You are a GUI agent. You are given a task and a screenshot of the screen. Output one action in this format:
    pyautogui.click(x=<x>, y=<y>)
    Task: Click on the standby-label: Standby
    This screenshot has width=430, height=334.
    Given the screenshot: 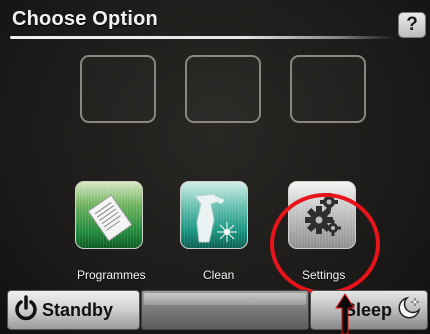 What is the action you would take?
    pyautogui.click(x=78, y=309)
    